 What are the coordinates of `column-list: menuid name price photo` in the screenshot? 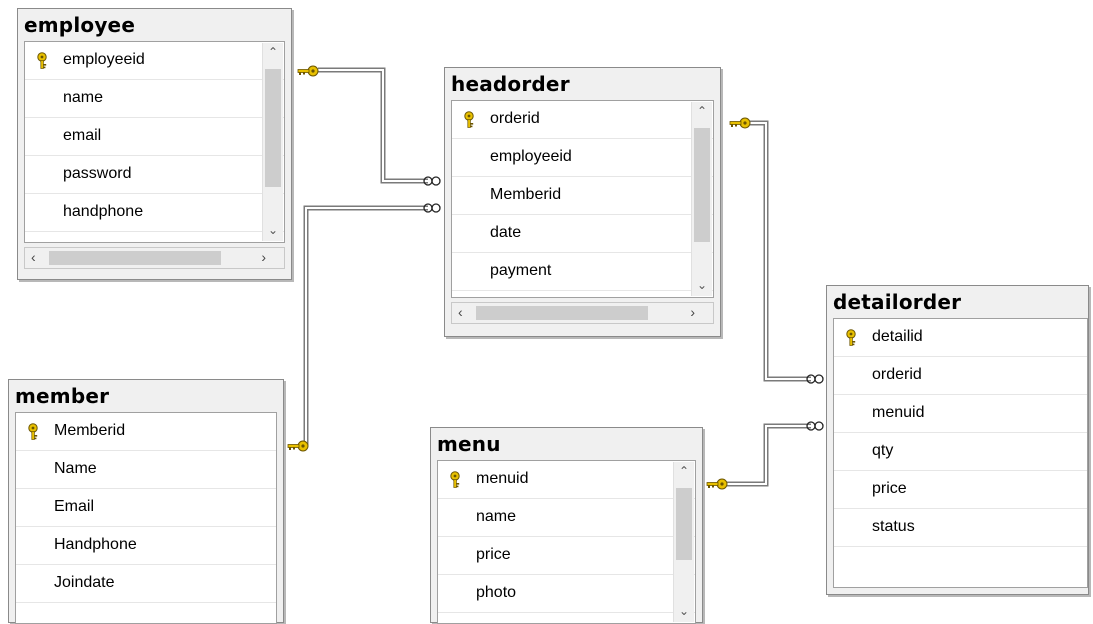 It's located at (566, 542).